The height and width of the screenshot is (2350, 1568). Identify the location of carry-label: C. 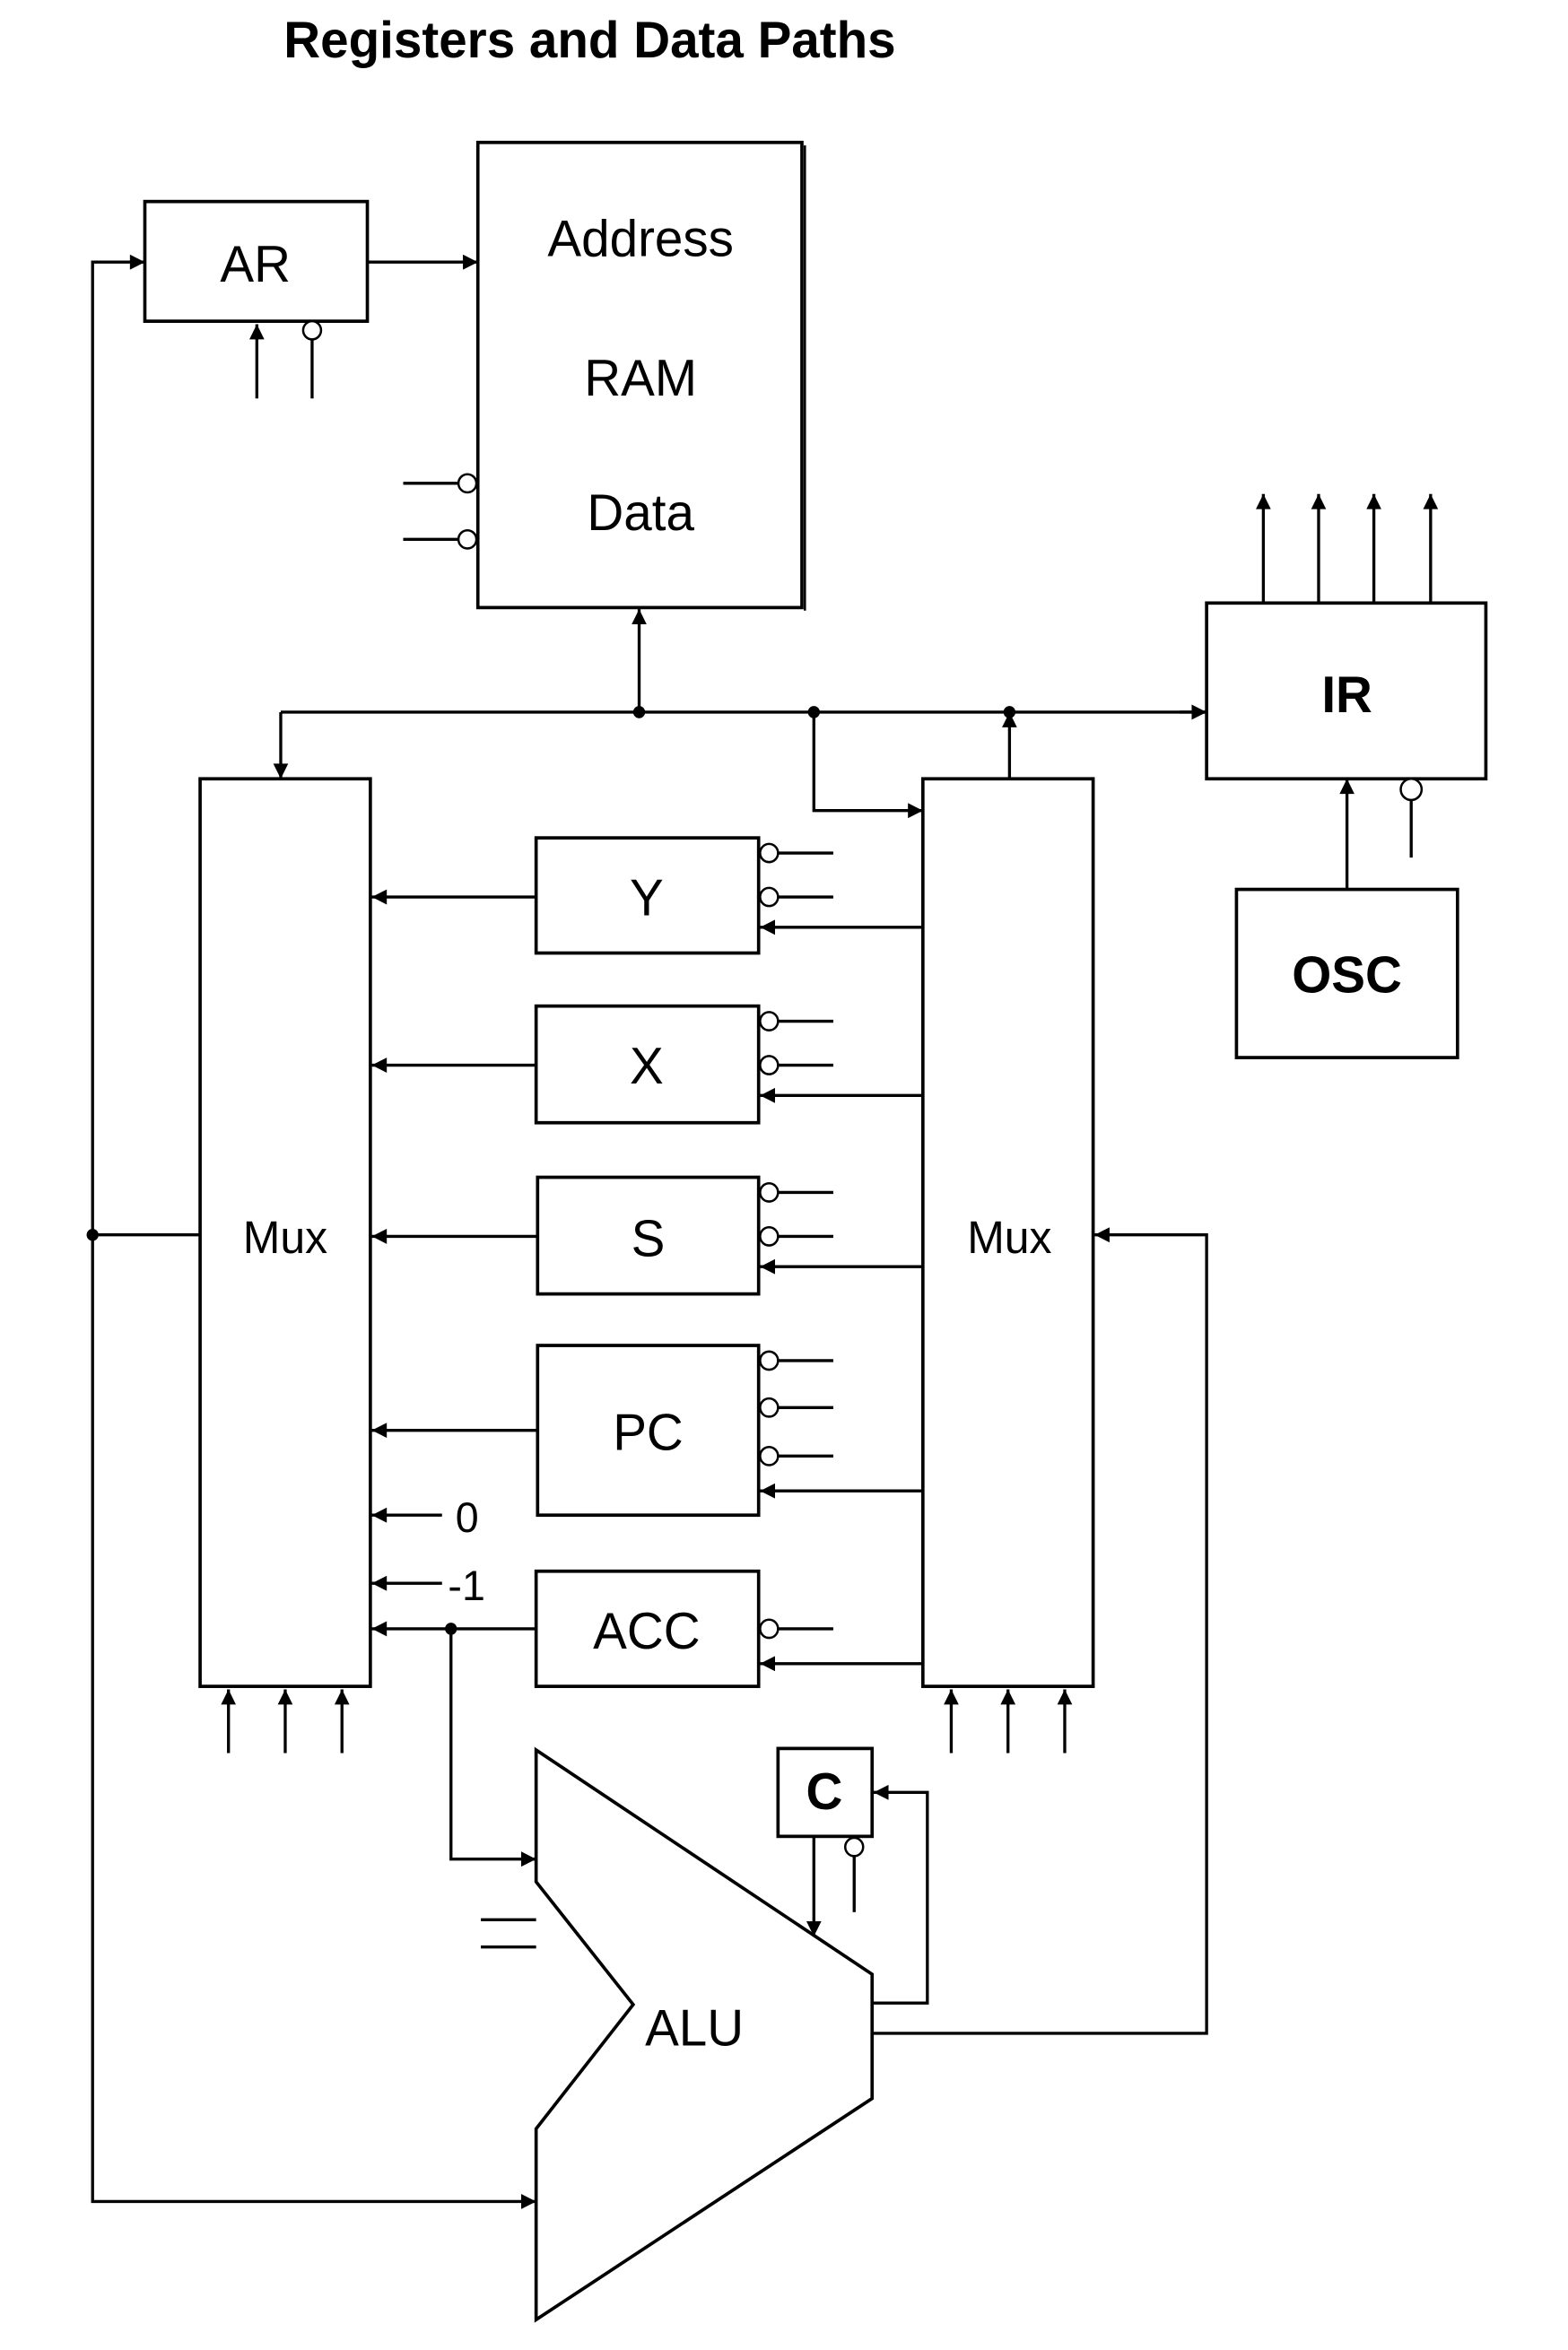
(824, 1792).